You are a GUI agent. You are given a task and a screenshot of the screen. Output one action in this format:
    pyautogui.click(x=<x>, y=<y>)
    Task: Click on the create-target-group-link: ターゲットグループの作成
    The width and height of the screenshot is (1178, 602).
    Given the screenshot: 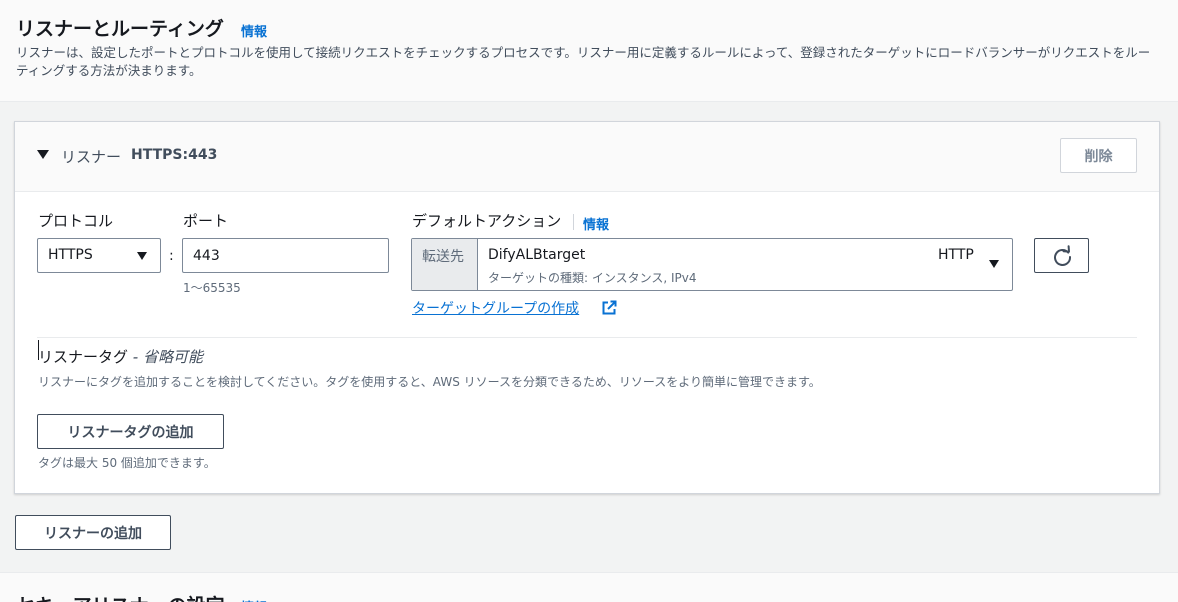 What is the action you would take?
    pyautogui.click(x=495, y=308)
    